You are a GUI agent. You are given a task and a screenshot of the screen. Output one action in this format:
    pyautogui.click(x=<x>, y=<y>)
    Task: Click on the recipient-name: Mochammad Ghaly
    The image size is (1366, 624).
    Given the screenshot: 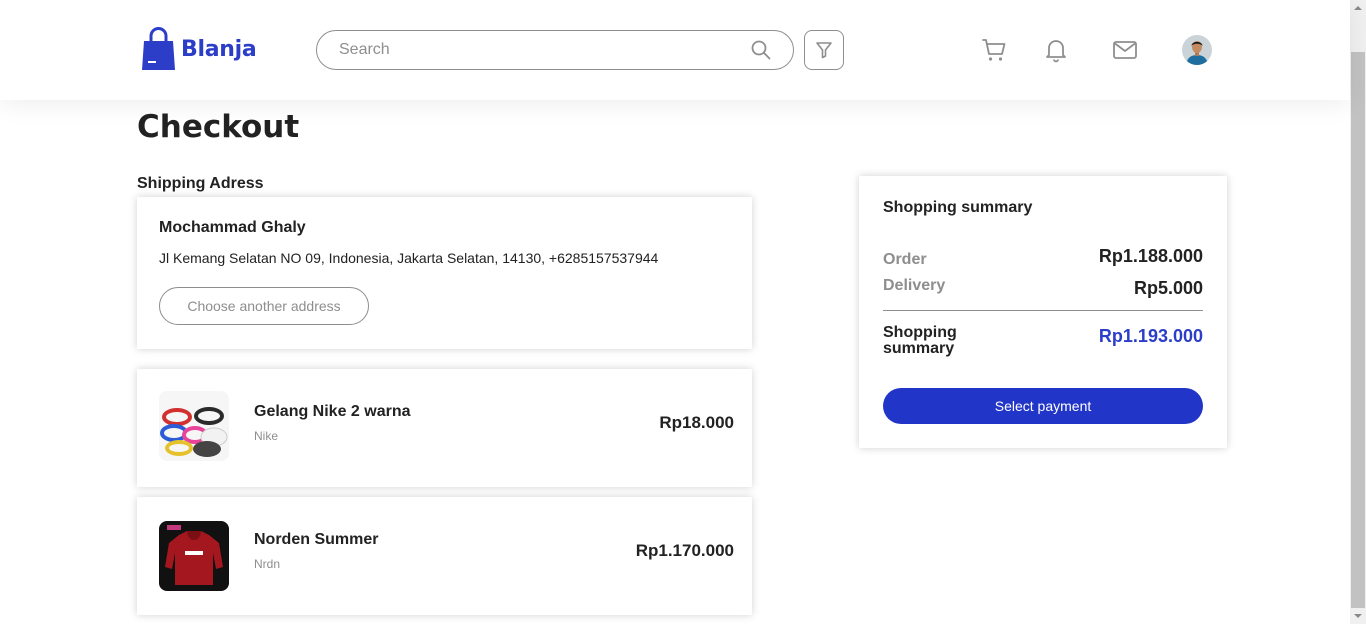 What is the action you would take?
    pyautogui.click(x=232, y=227)
    